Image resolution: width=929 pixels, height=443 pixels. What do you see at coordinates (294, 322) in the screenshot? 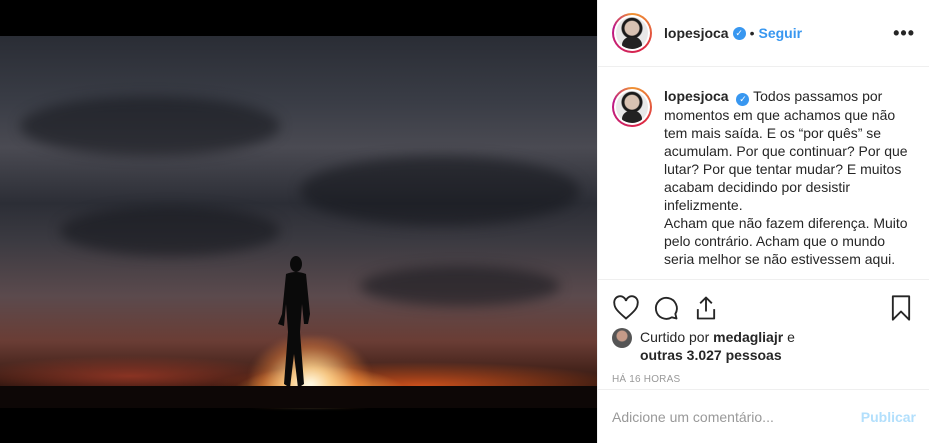
I see `flying-person-silhouette` at bounding box center [294, 322].